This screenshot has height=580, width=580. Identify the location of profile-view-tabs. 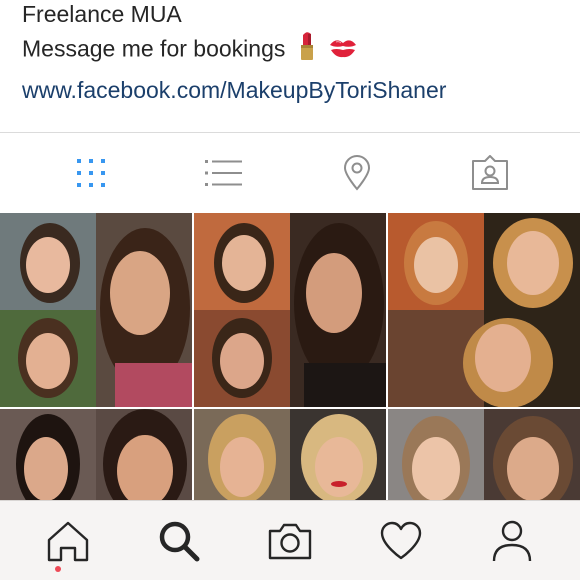
(290, 173).